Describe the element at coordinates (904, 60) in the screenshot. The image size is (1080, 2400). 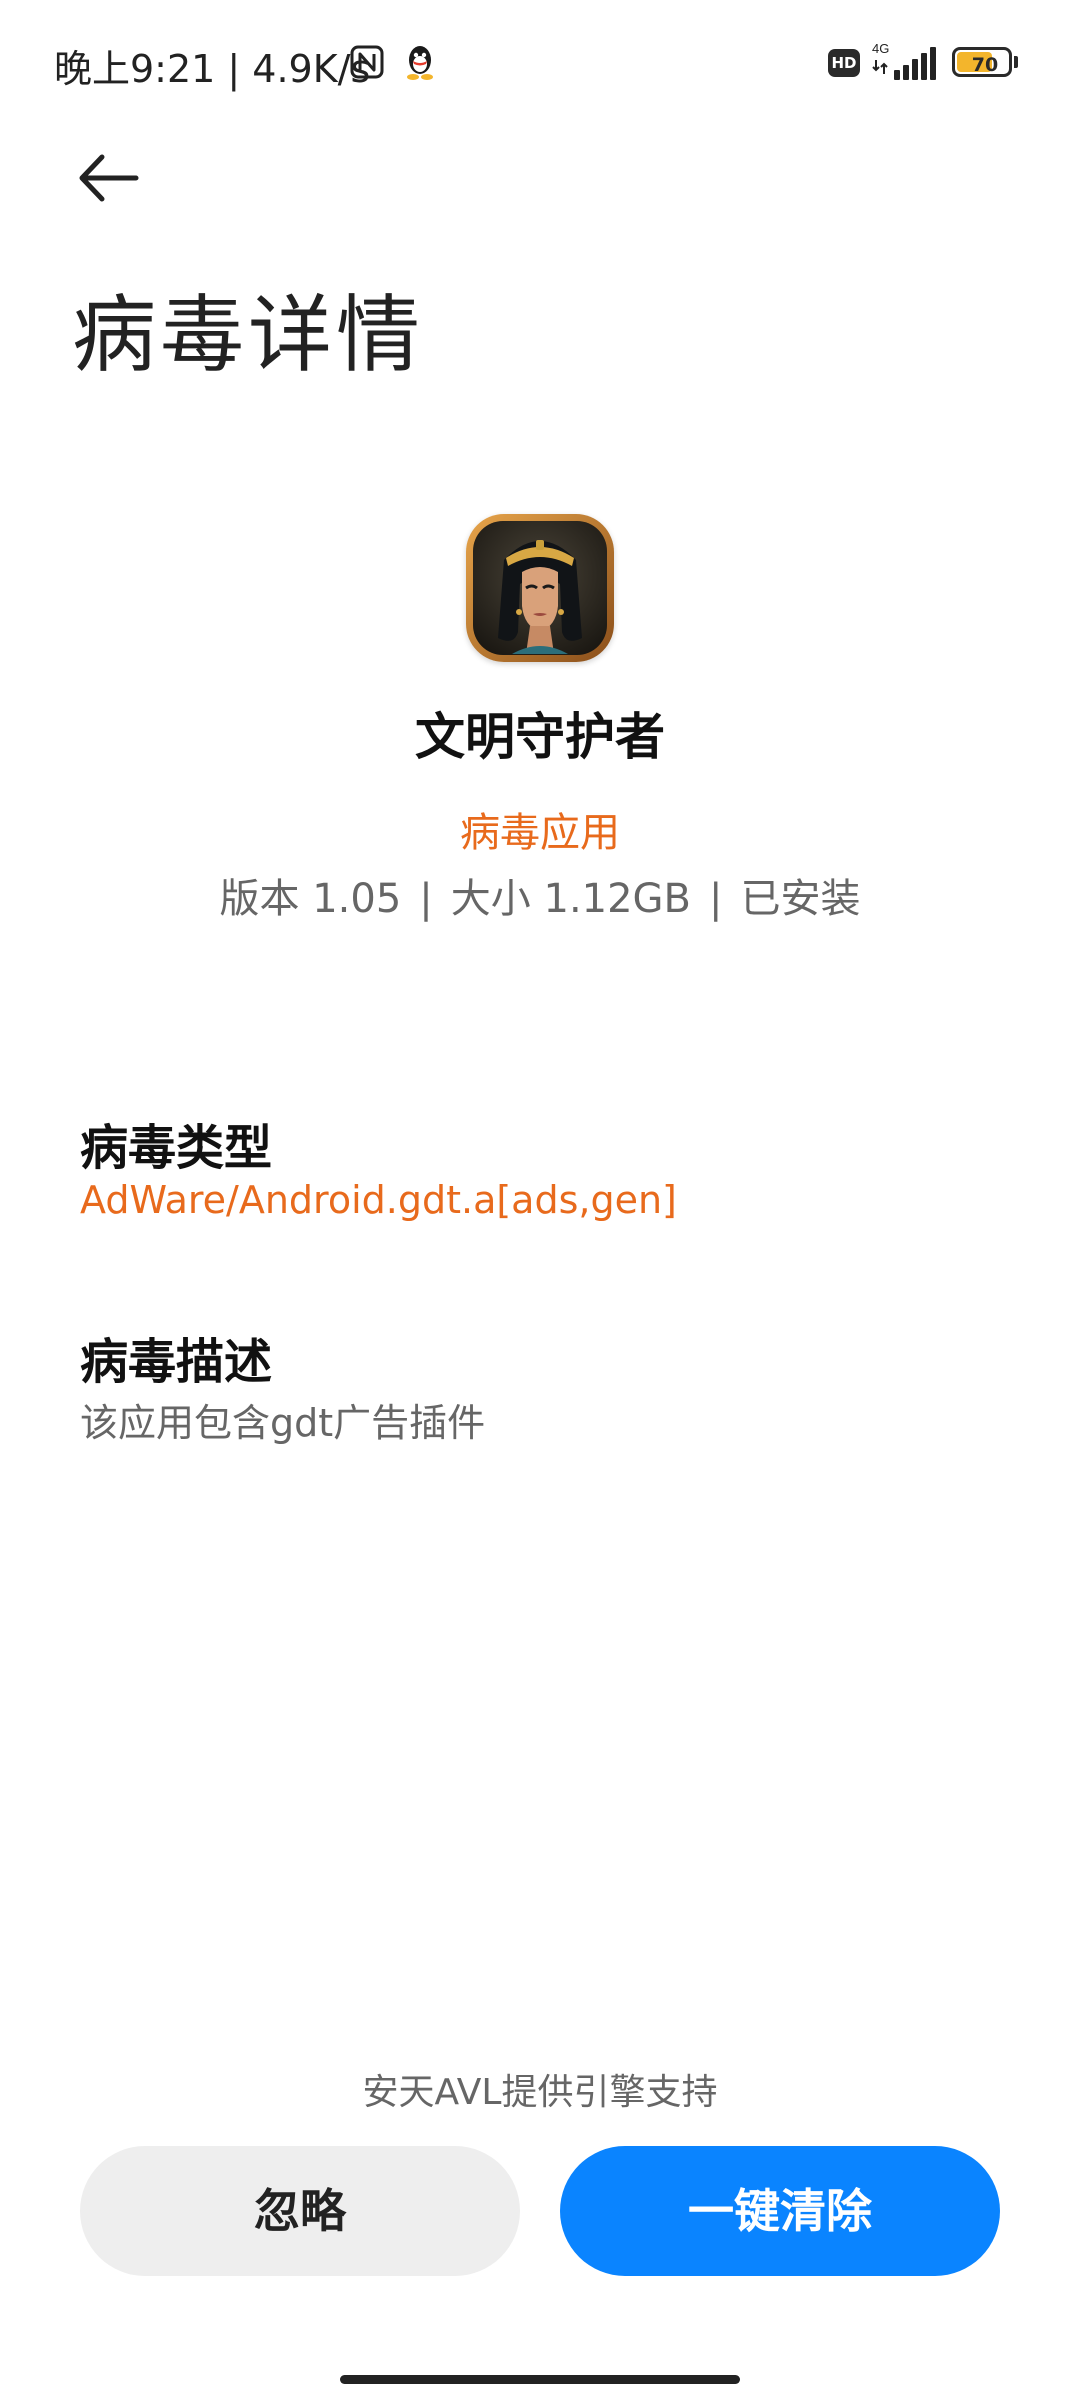
I see `signal-icon: 4G` at that location.